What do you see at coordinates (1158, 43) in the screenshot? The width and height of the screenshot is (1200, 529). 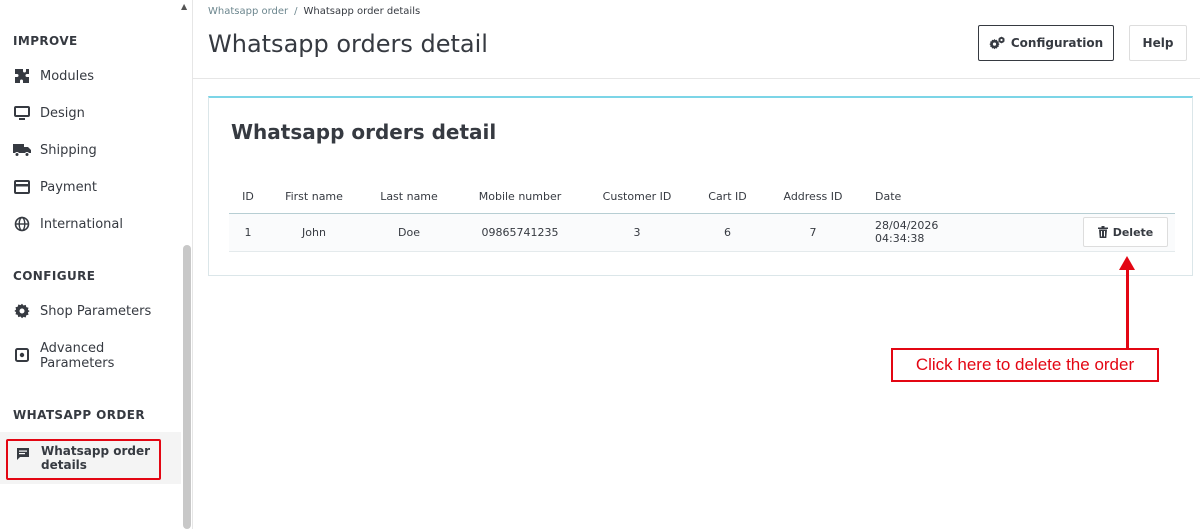 I see `help-button: Help` at bounding box center [1158, 43].